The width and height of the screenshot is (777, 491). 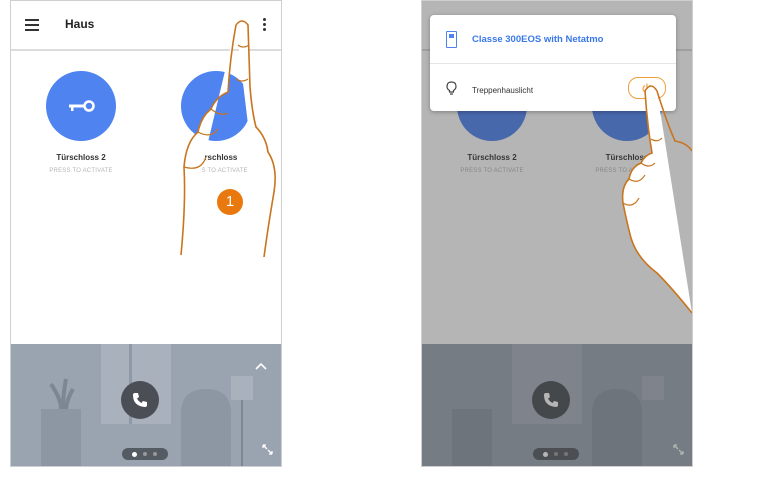 I want to click on popup-device-row: Classe 300EOS with Netatmo, so click(x=553, y=39).